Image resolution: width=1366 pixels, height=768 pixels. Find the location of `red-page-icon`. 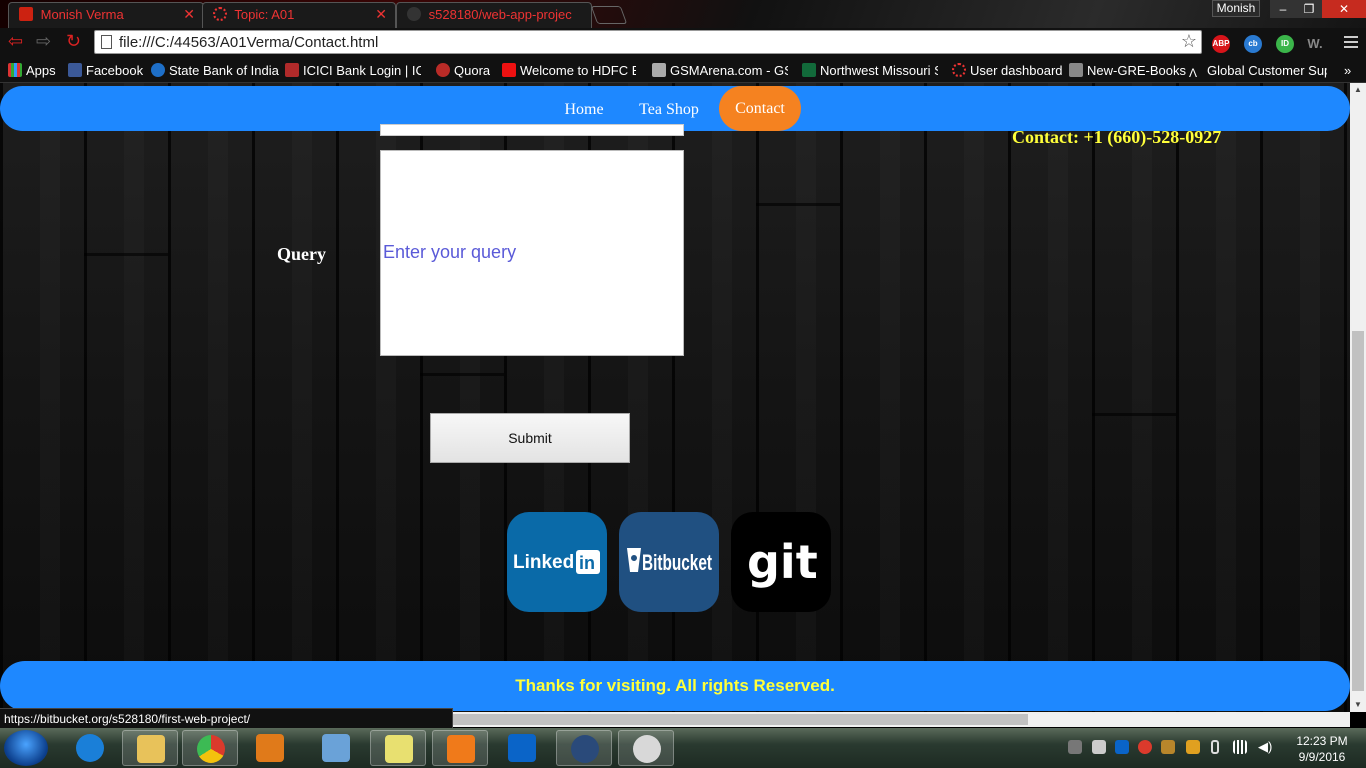

red-page-icon is located at coordinates (26, 14).